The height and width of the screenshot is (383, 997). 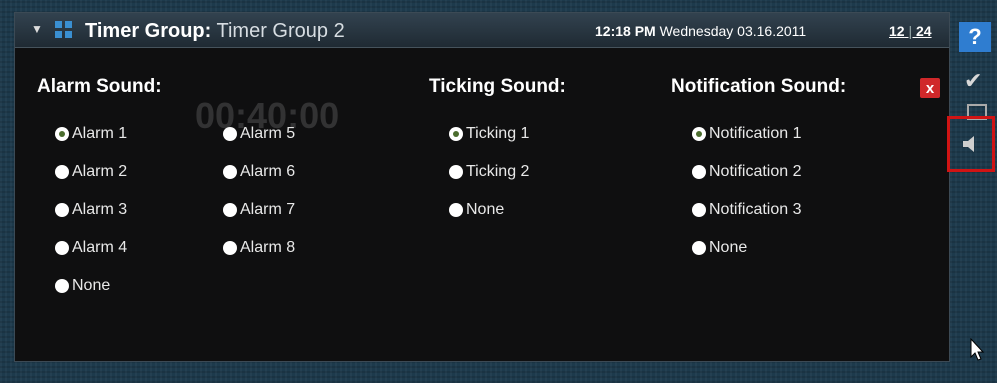 I want to click on option-label: Alarm 1, so click(x=100, y=133).